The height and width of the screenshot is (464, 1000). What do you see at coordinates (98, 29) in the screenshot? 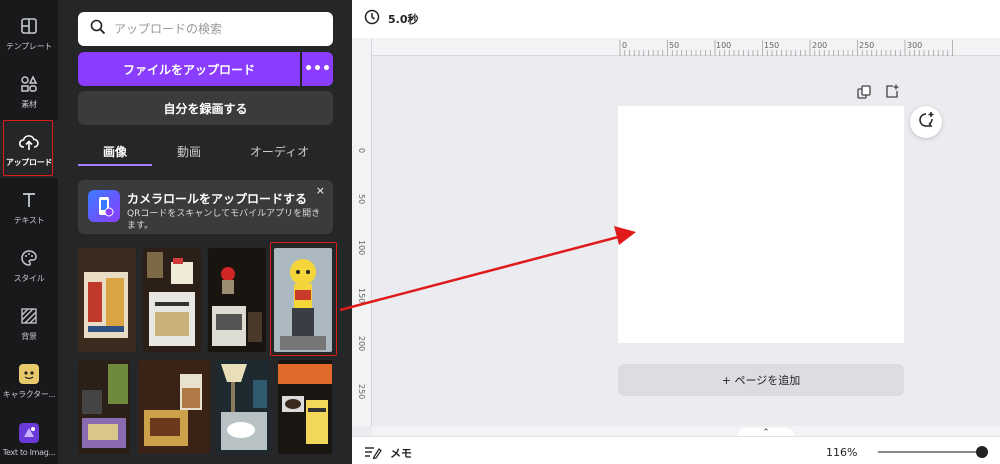
I see `search-icon` at bounding box center [98, 29].